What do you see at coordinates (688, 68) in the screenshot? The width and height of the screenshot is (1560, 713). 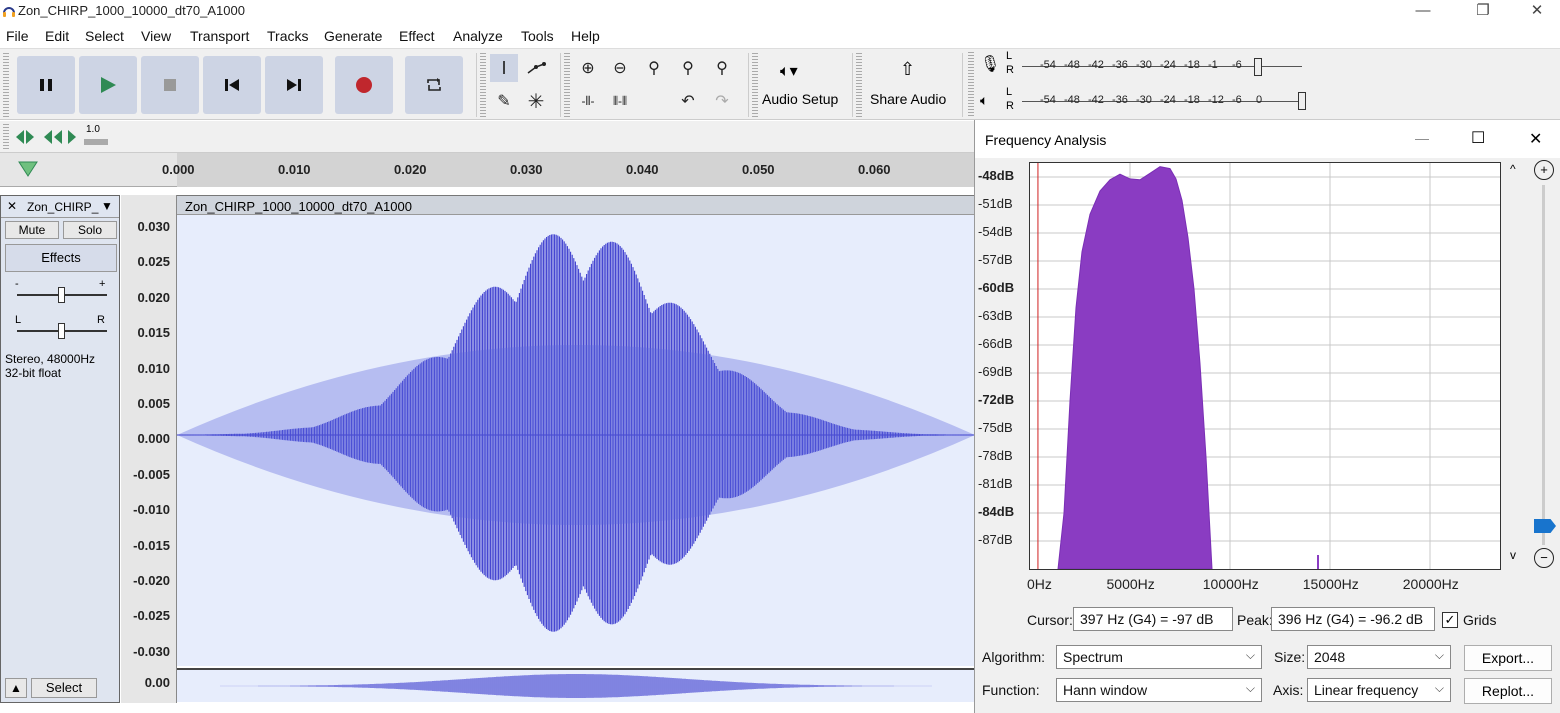 I see `fit-project-button: ⚲` at bounding box center [688, 68].